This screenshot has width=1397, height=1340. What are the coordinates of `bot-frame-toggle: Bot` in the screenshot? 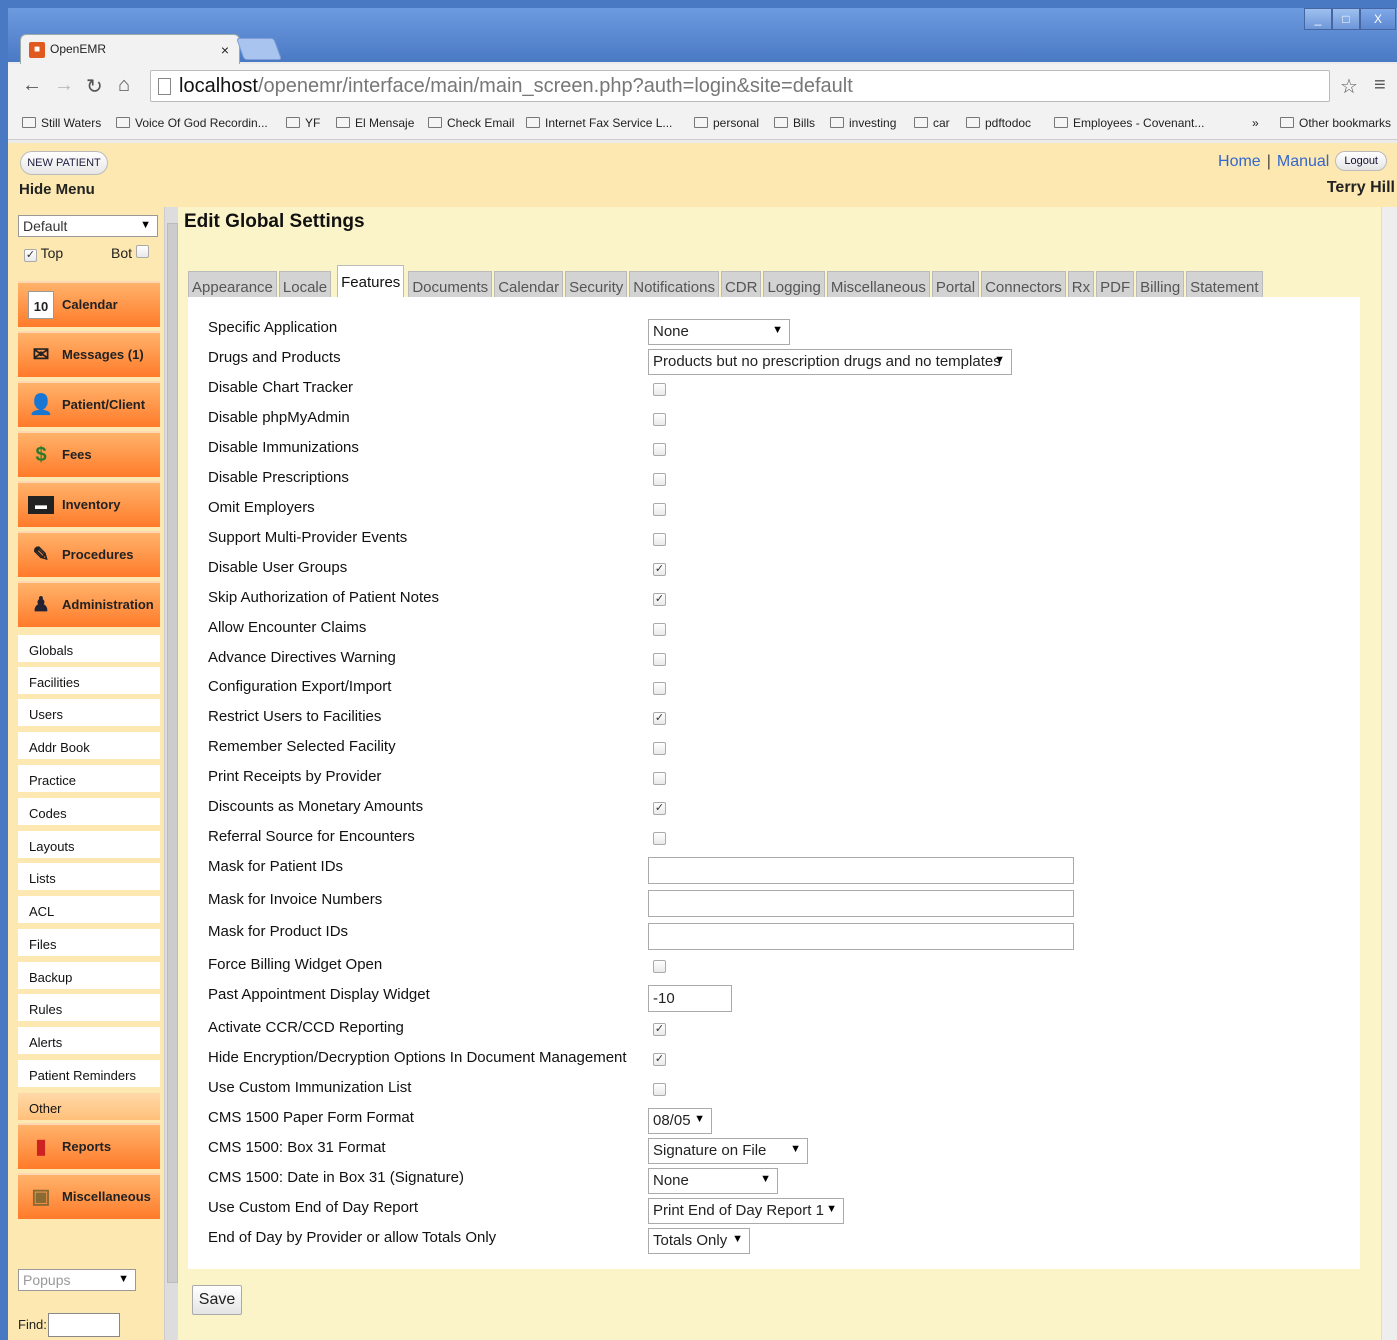 It's located at (130, 253).